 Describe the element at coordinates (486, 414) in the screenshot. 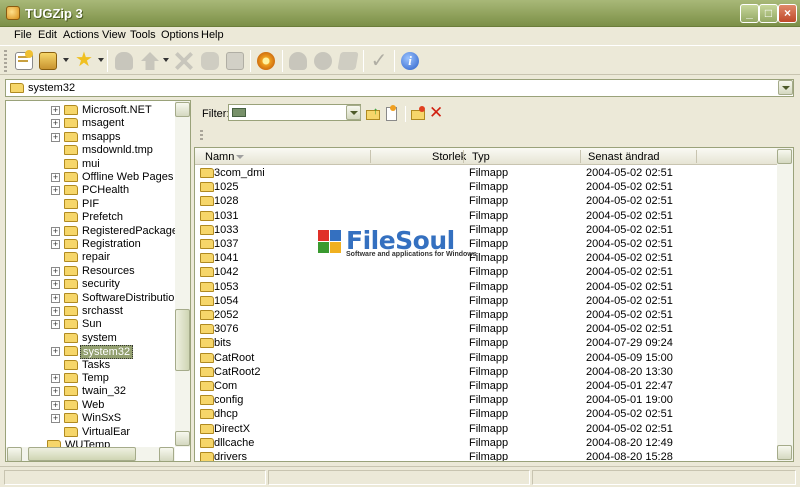

I see `file-row: dhcp Filmapp 2004-05-02 02:51` at that location.